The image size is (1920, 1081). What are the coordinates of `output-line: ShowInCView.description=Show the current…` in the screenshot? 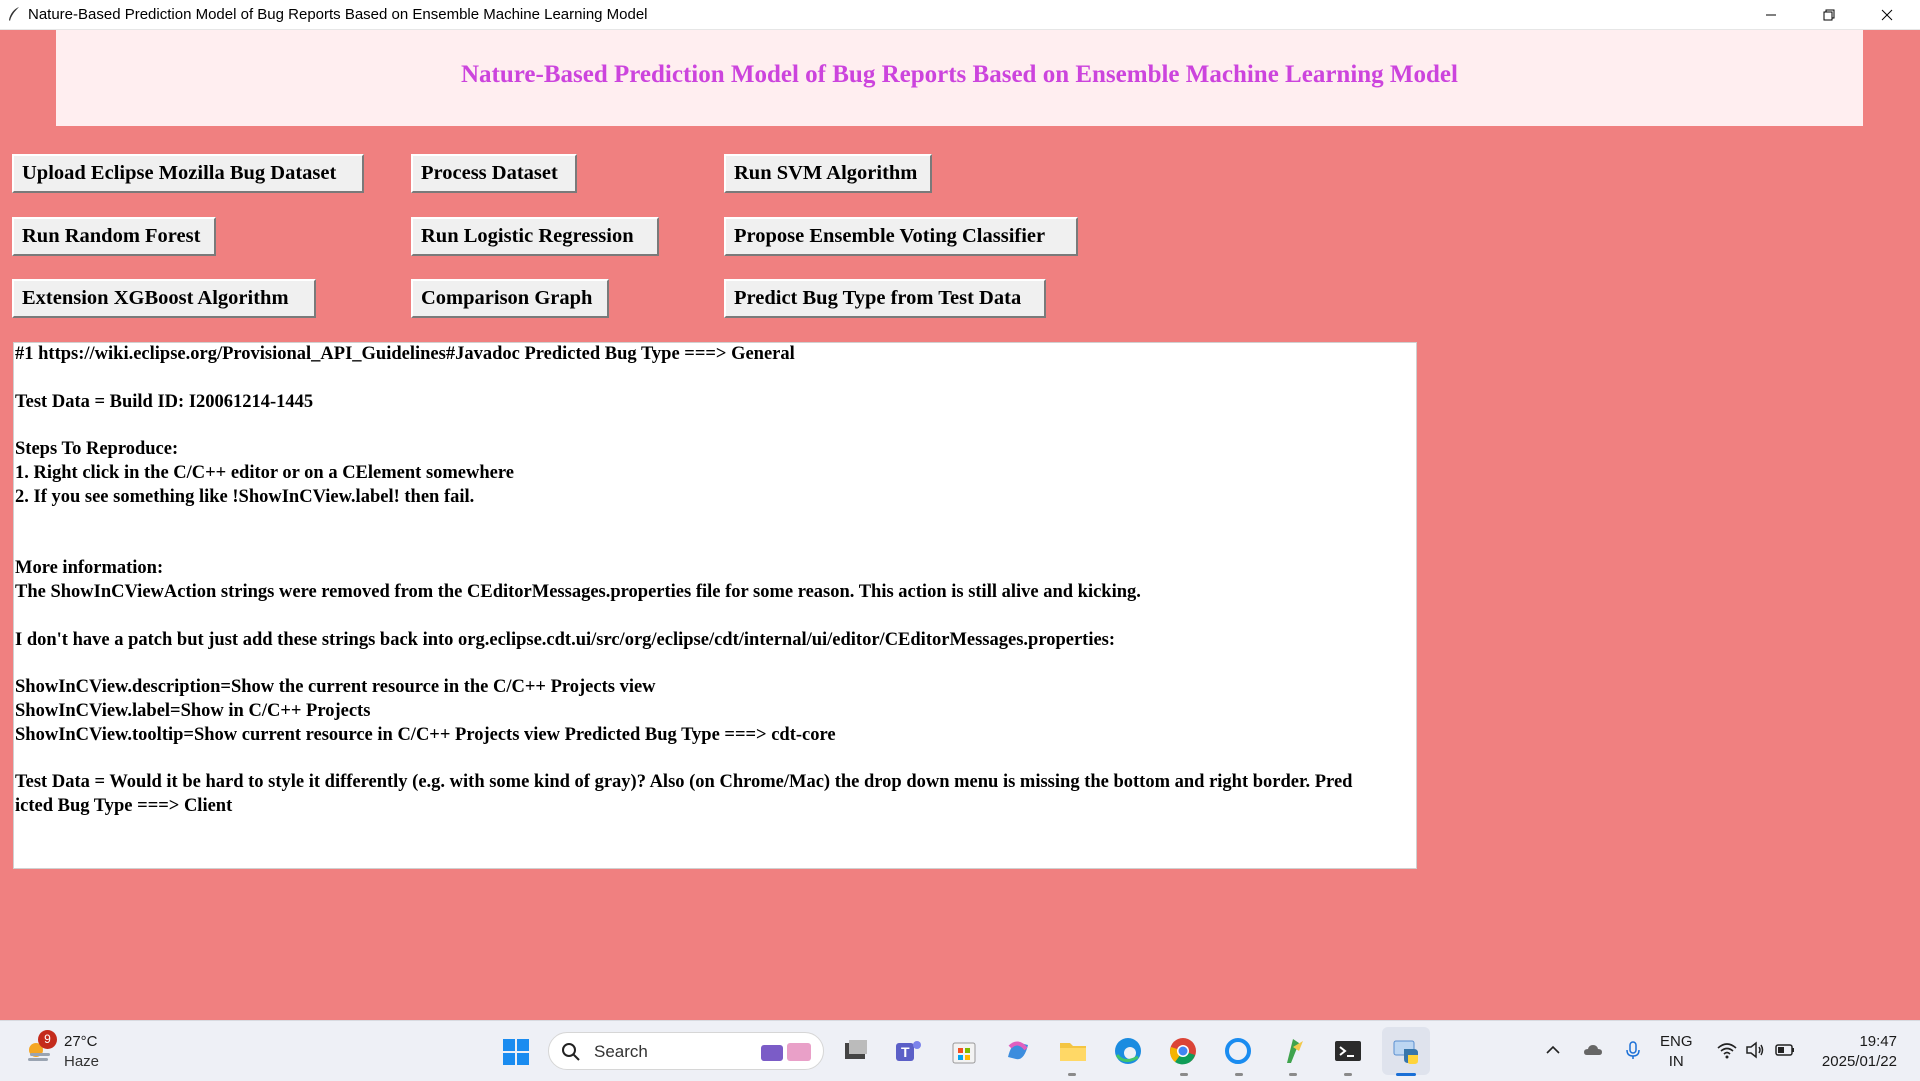 It's located at (335, 687).